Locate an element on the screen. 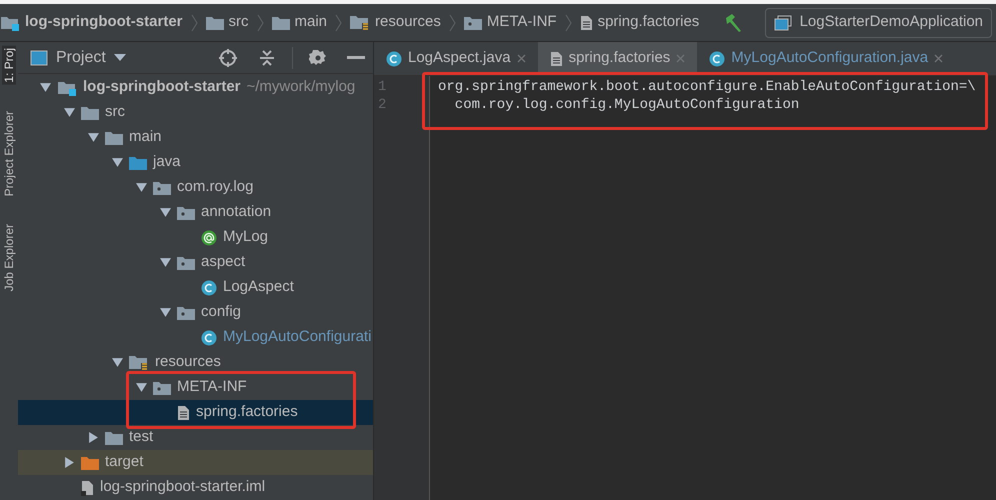  annotation-icon is located at coordinates (209, 238).